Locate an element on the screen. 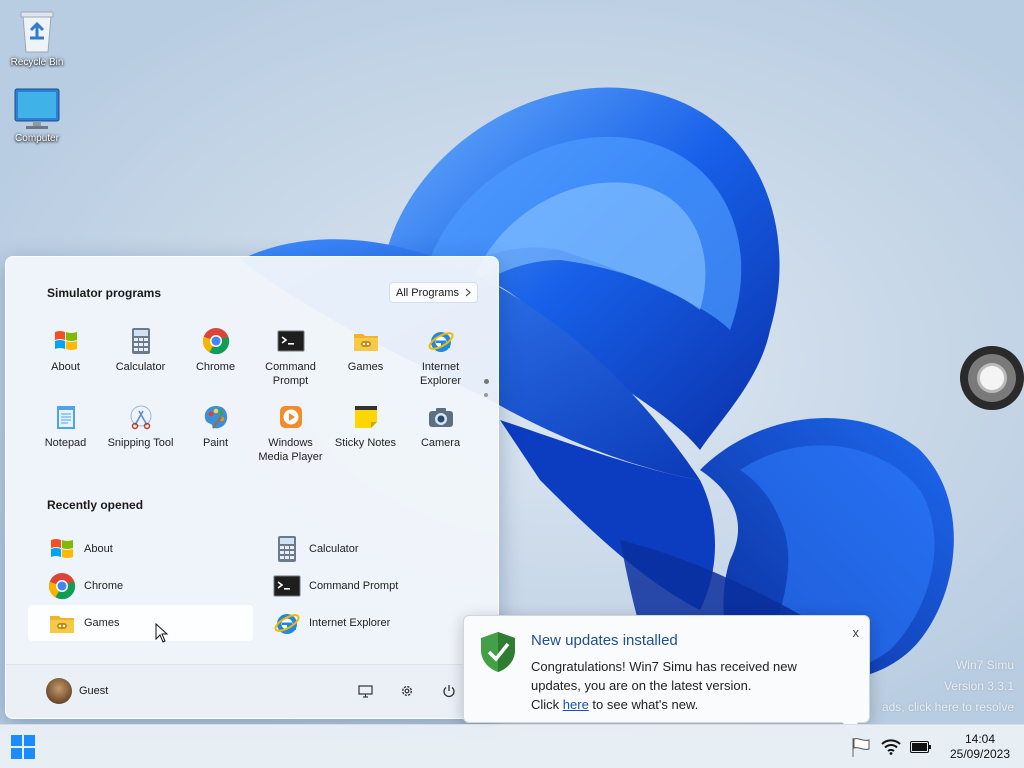 The image size is (1024, 768). app-label: Snipping Tool is located at coordinates (140, 443).